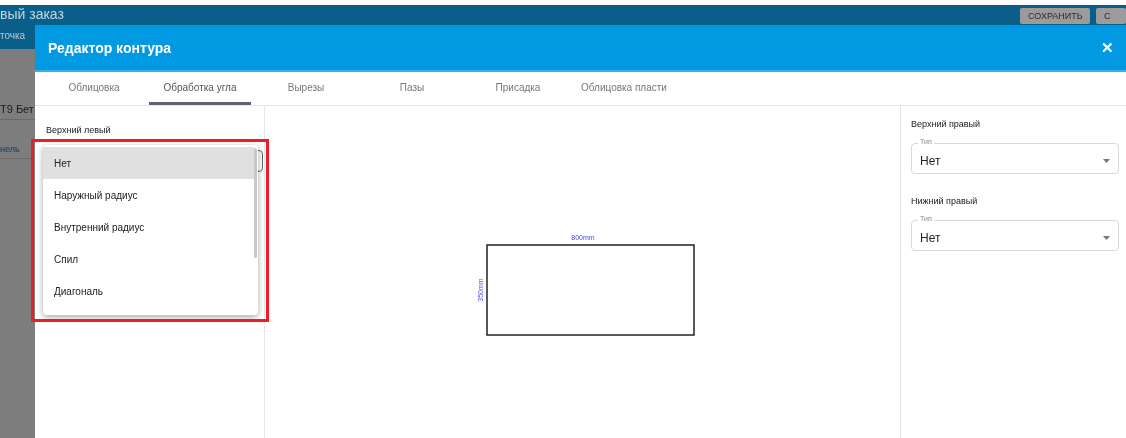 The height and width of the screenshot is (438, 1126). What do you see at coordinates (945, 201) in the screenshot?
I see `section-title: Нижний правый` at bounding box center [945, 201].